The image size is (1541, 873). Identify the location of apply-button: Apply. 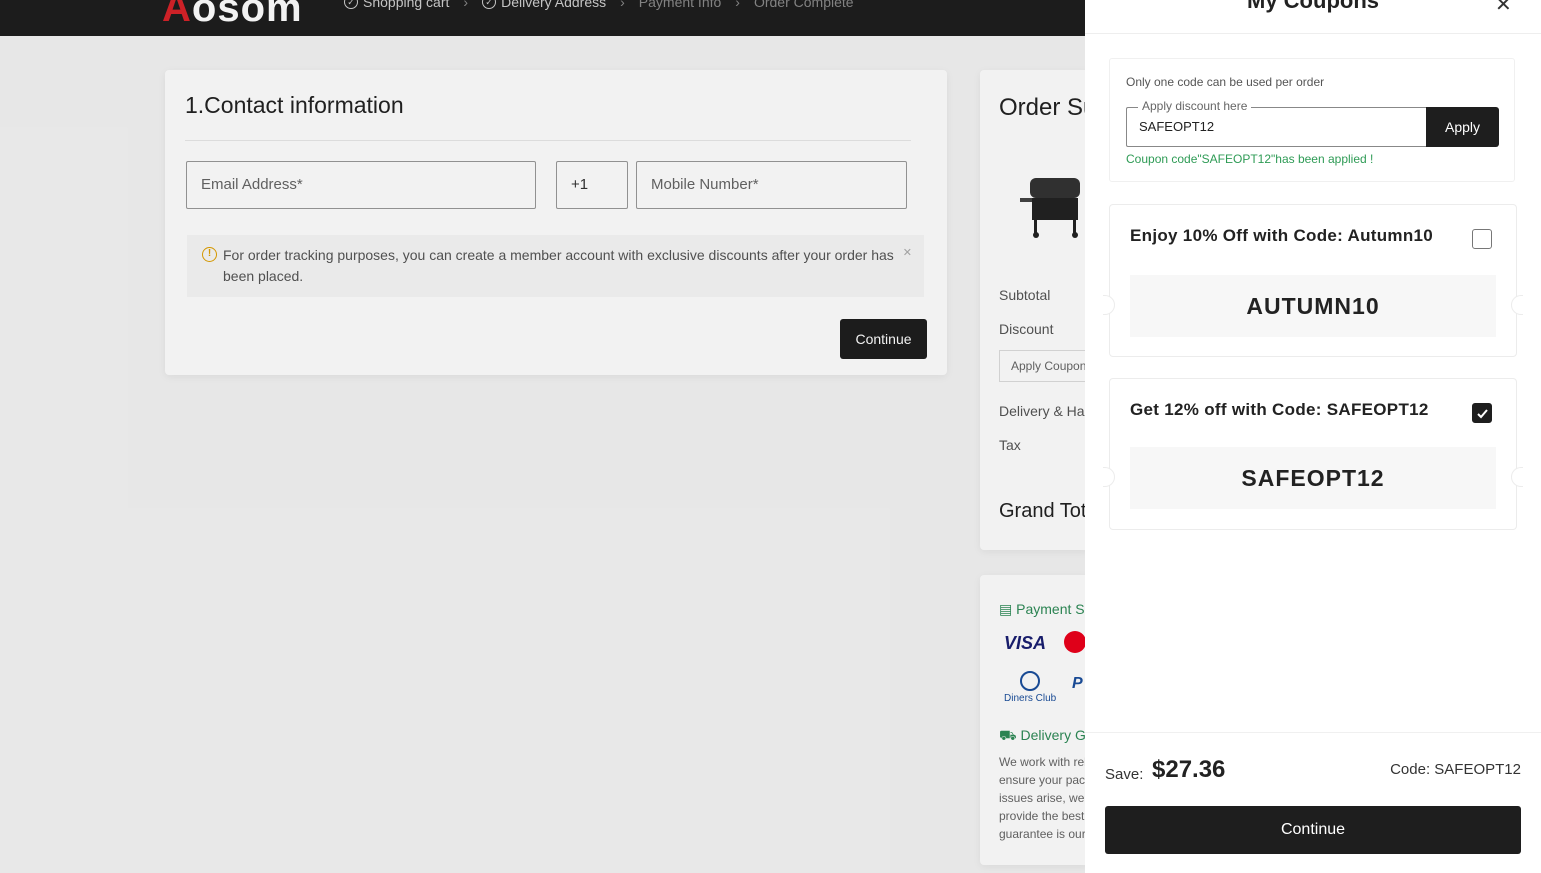
(1462, 127).